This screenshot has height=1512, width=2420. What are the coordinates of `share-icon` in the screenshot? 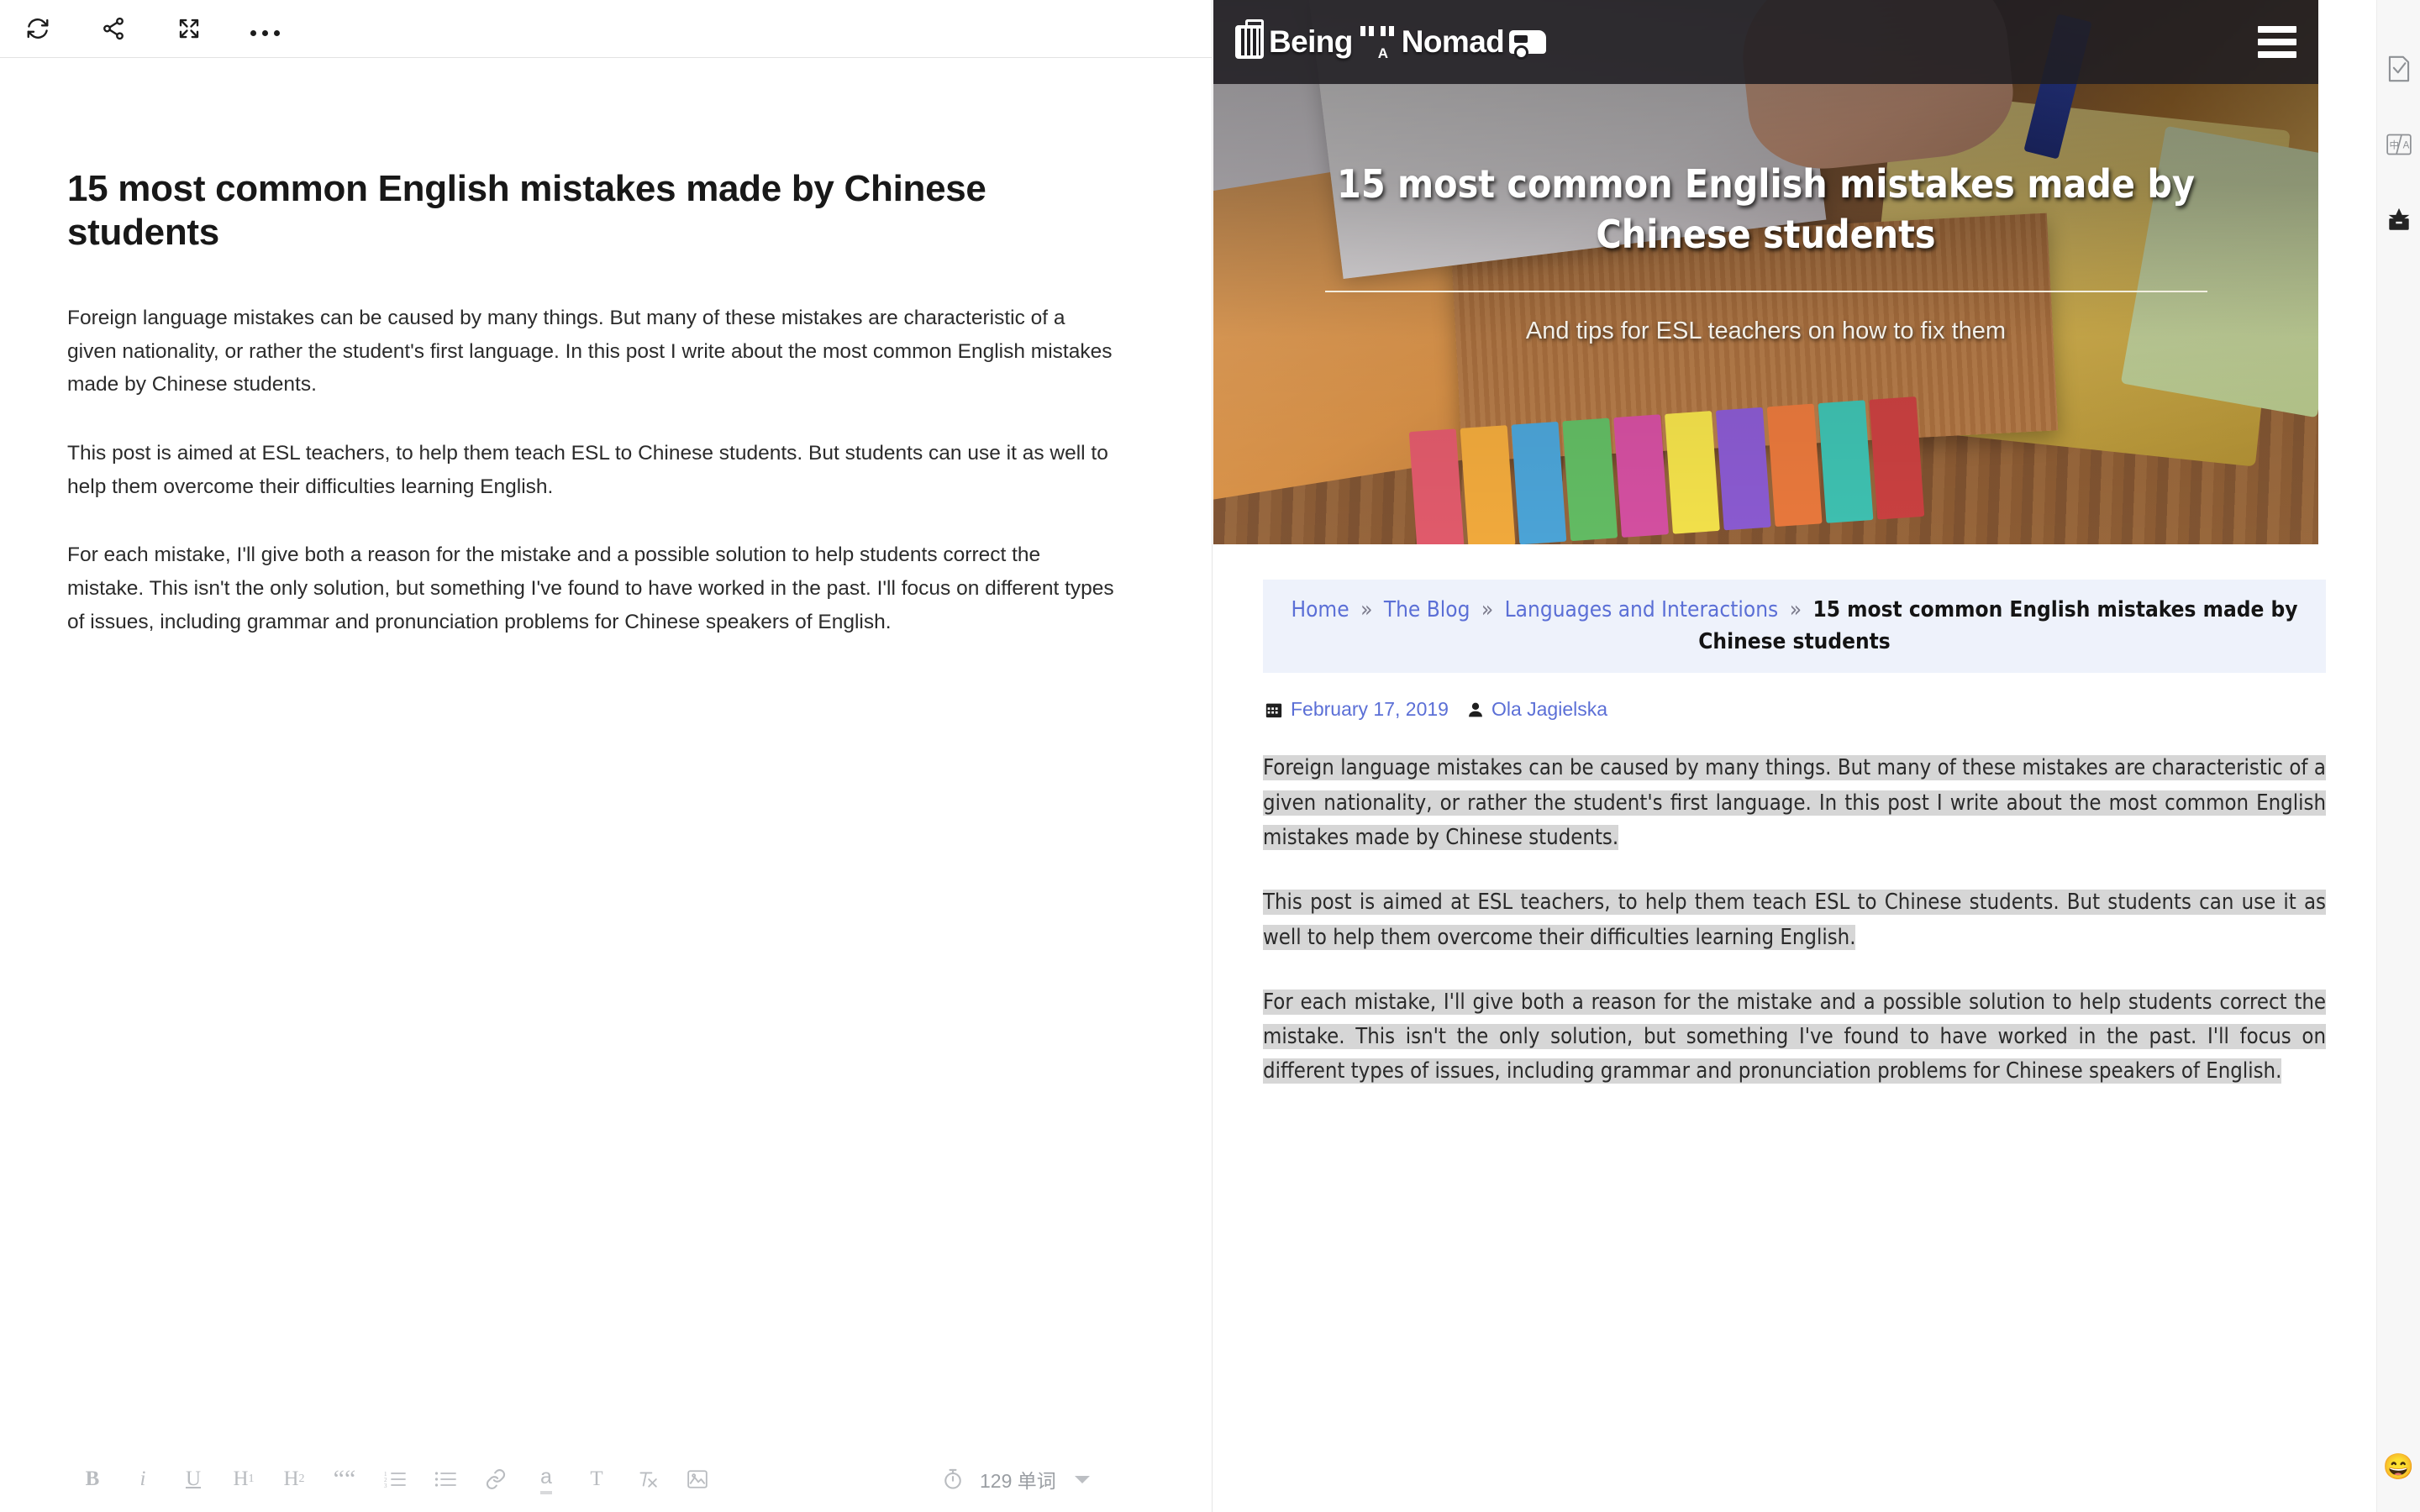 It's located at (113, 28).